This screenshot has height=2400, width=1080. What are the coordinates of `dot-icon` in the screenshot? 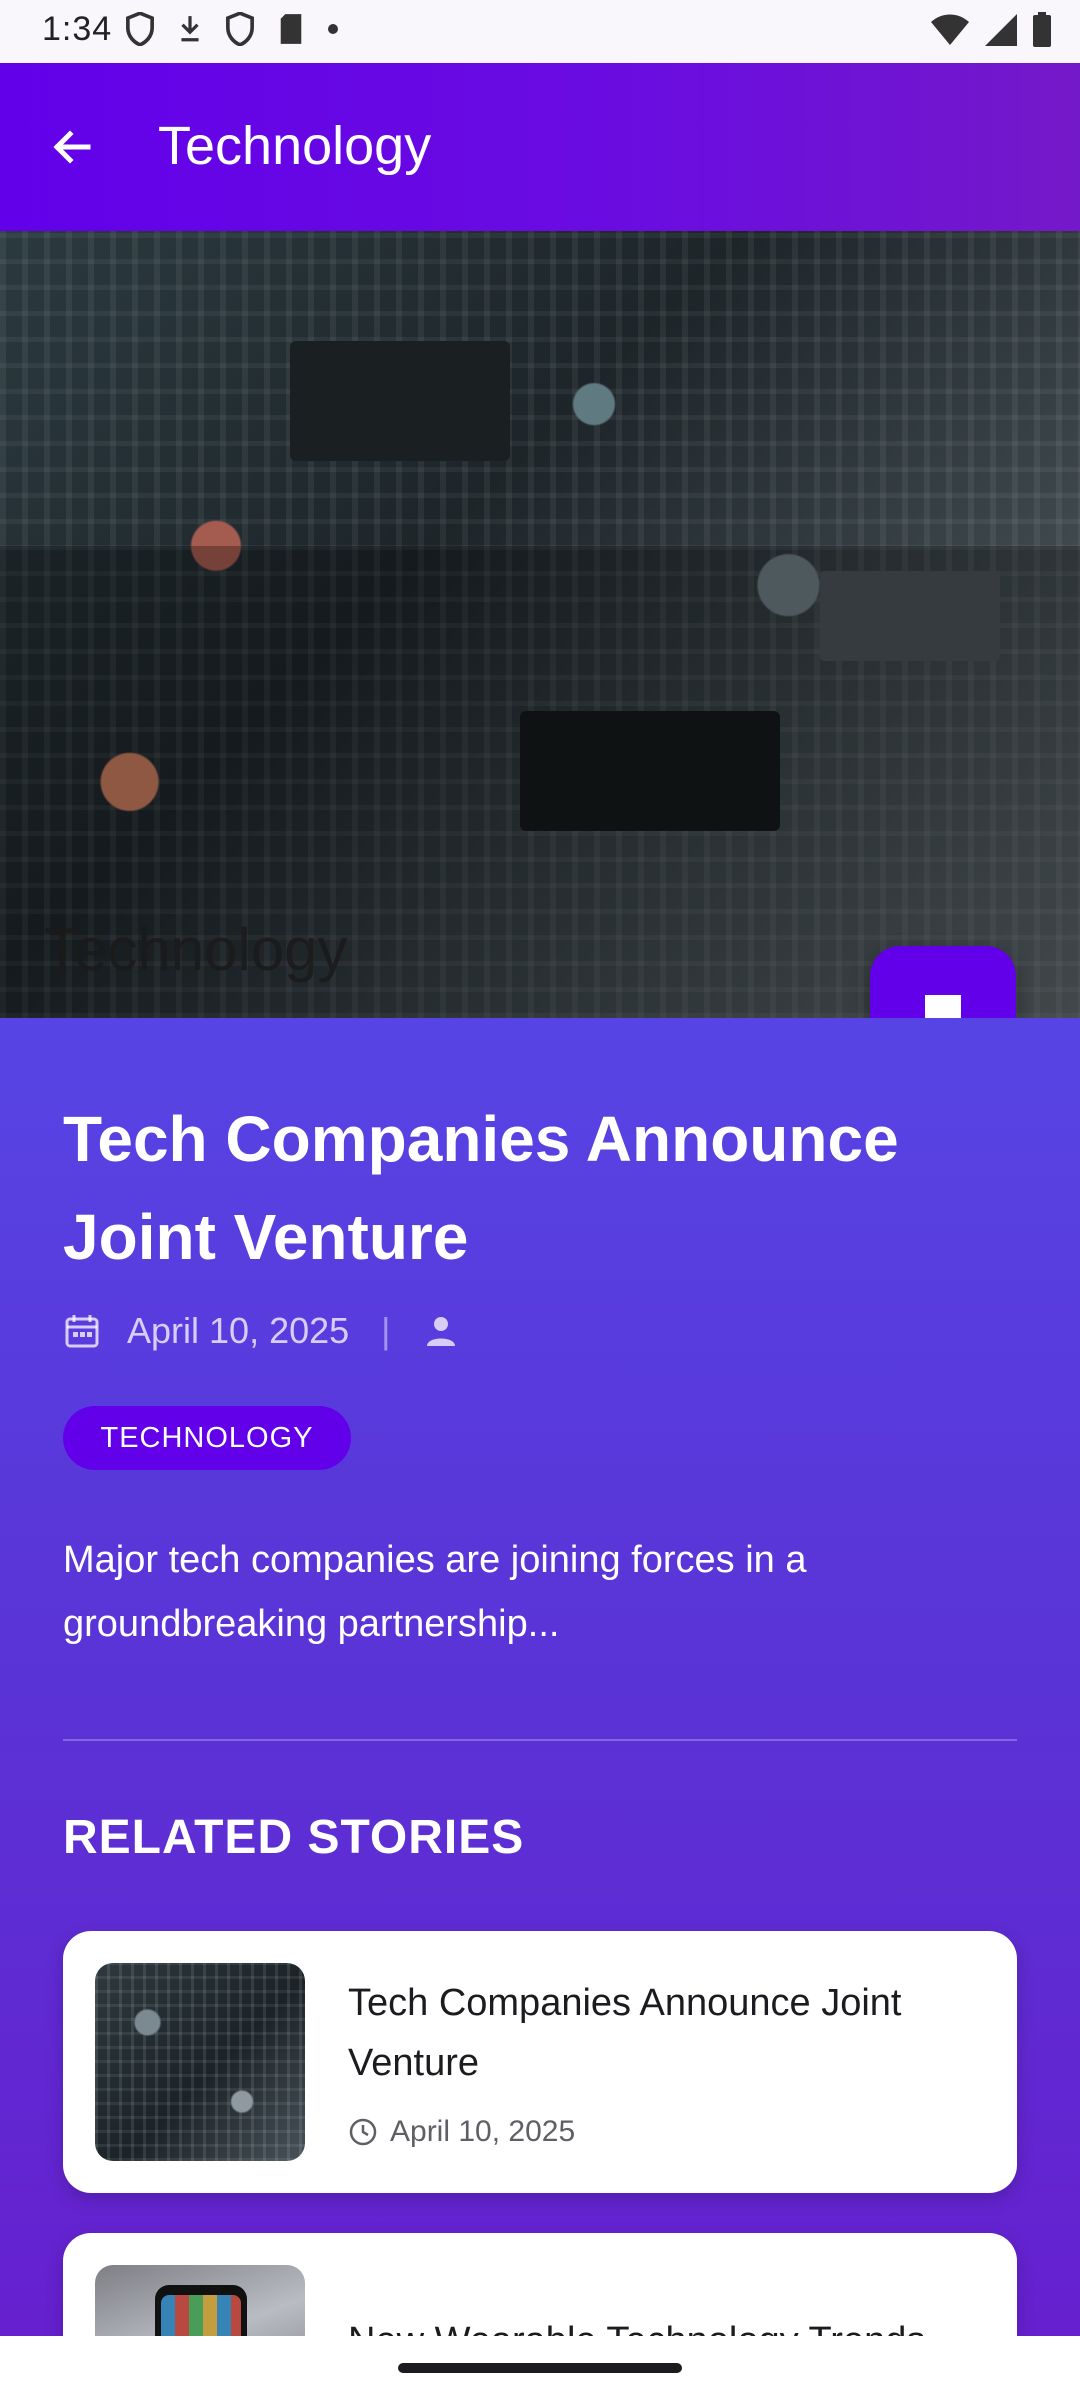 It's located at (333, 29).